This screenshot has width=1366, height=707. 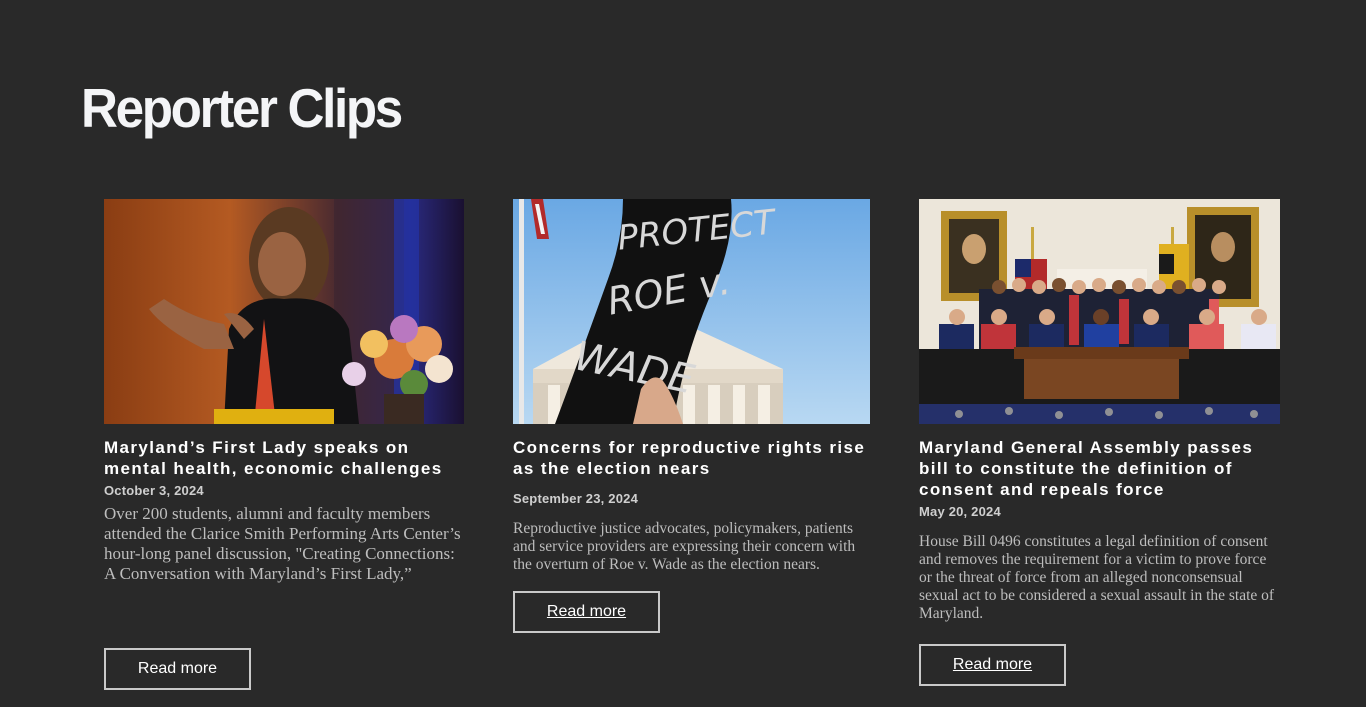 I want to click on page-title: Reporter Clips, so click(x=242, y=108).